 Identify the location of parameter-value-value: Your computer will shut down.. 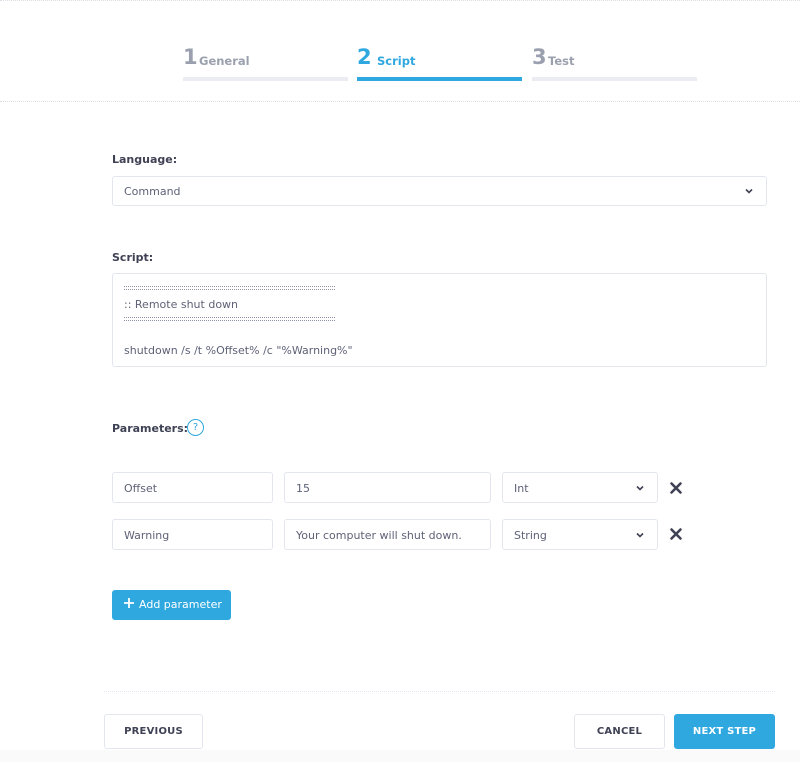
(379, 535).